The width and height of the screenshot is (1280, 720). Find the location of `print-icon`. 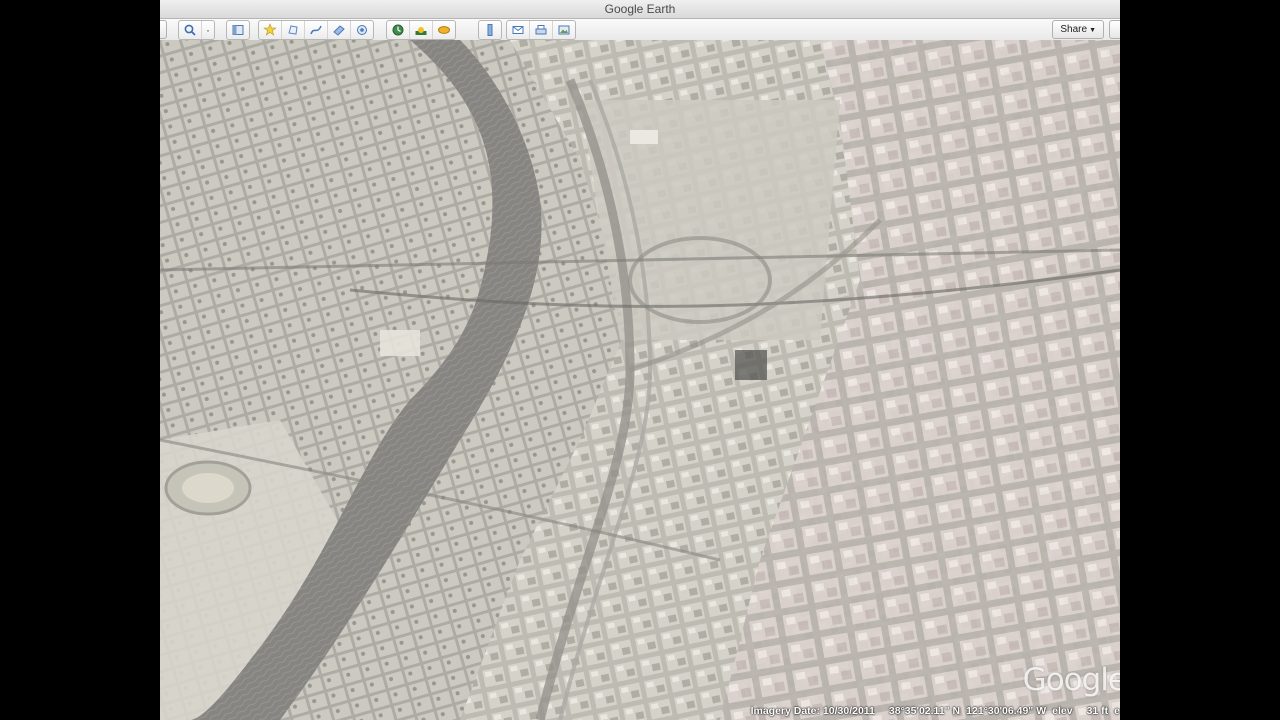

print-icon is located at coordinates (541, 30).